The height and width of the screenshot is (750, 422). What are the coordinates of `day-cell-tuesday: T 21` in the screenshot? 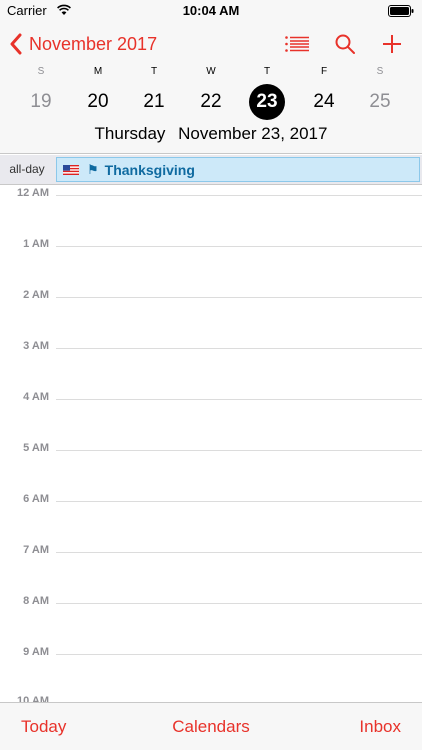 It's located at (154, 94).